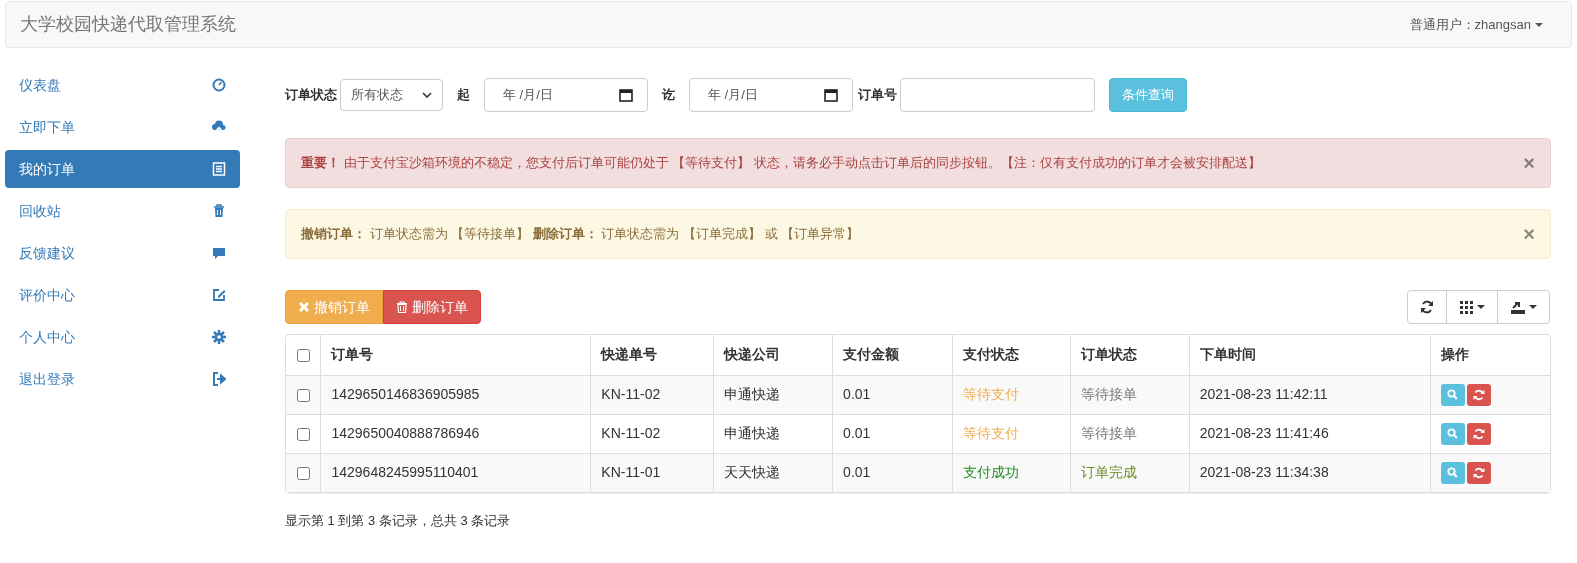 This screenshot has width=1577, height=563. What do you see at coordinates (629, 354) in the screenshot?
I see `column-header: 快递单号` at bounding box center [629, 354].